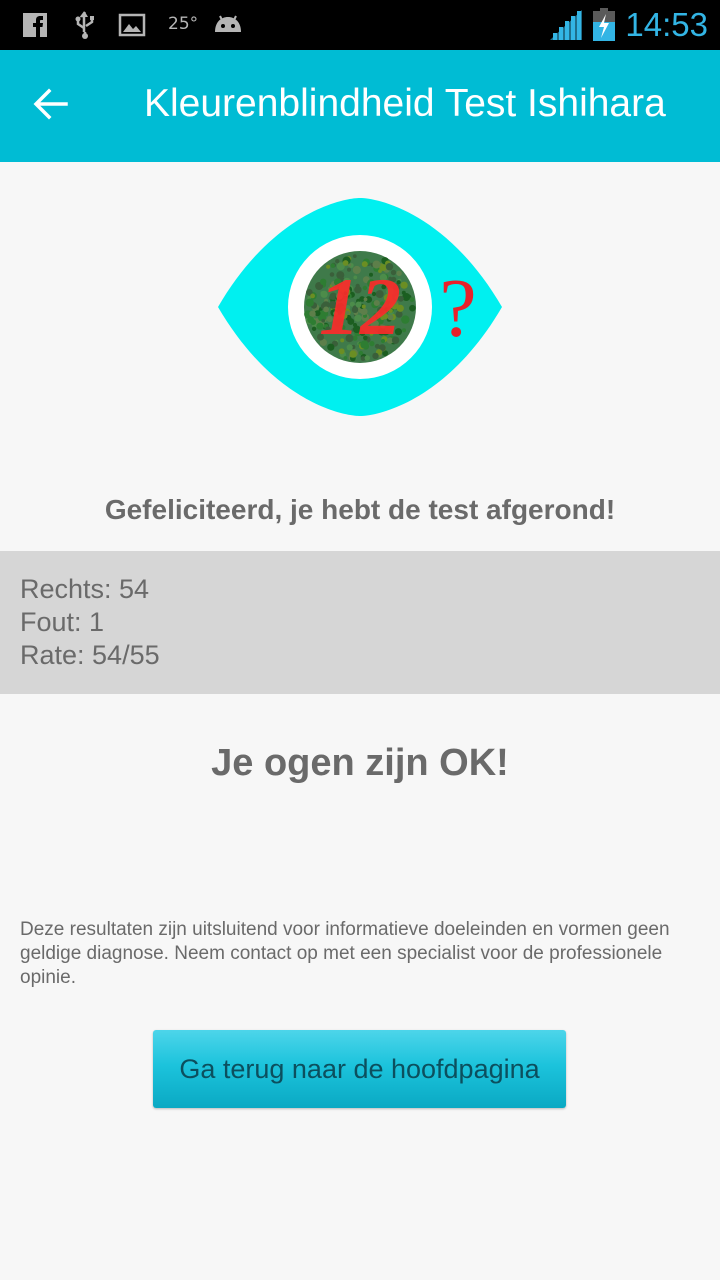 The height and width of the screenshot is (1280, 720). I want to click on congrats-message: Gefeliciteerd, je hebt de test afgerond!, so click(360, 509).